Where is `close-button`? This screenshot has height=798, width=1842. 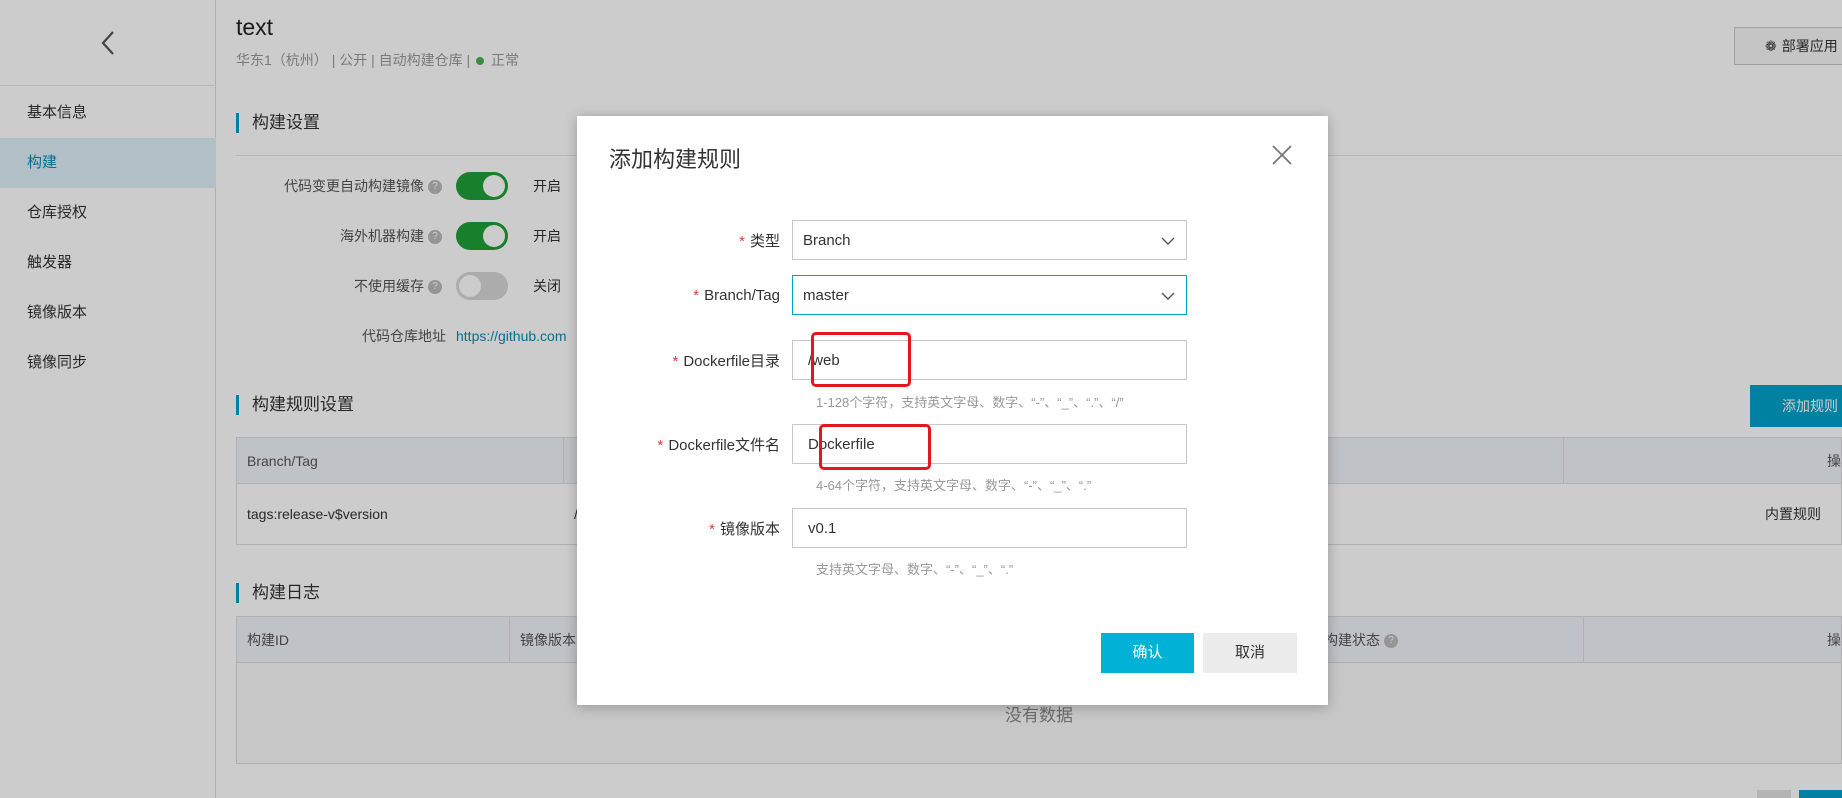
close-button is located at coordinates (1282, 155).